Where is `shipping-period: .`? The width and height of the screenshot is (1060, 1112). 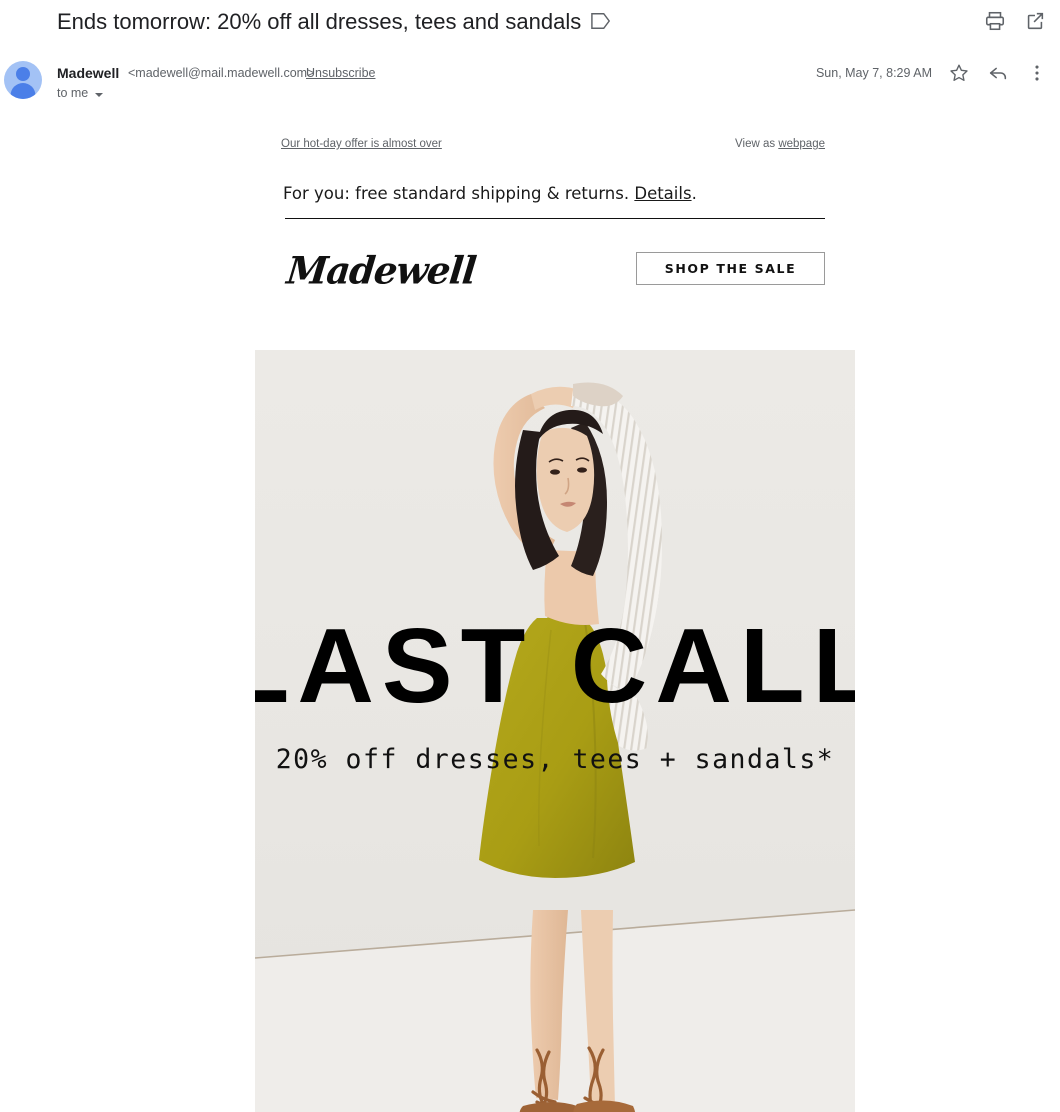 shipping-period: . is located at coordinates (694, 193).